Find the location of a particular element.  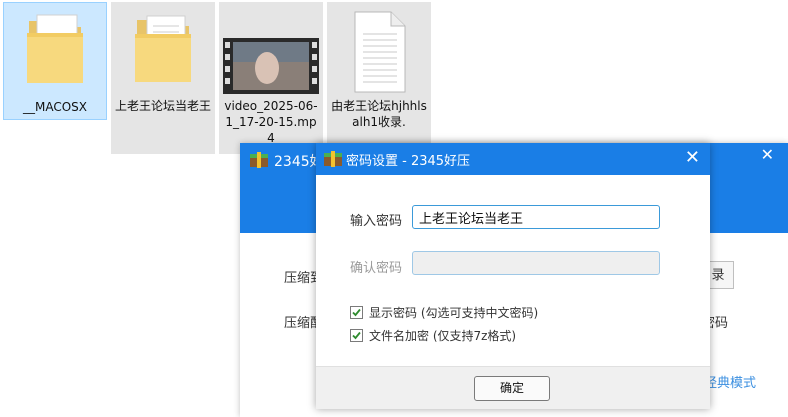

show-password-option: 显示密码 (勾选可支持中文密码) is located at coordinates (444, 313).